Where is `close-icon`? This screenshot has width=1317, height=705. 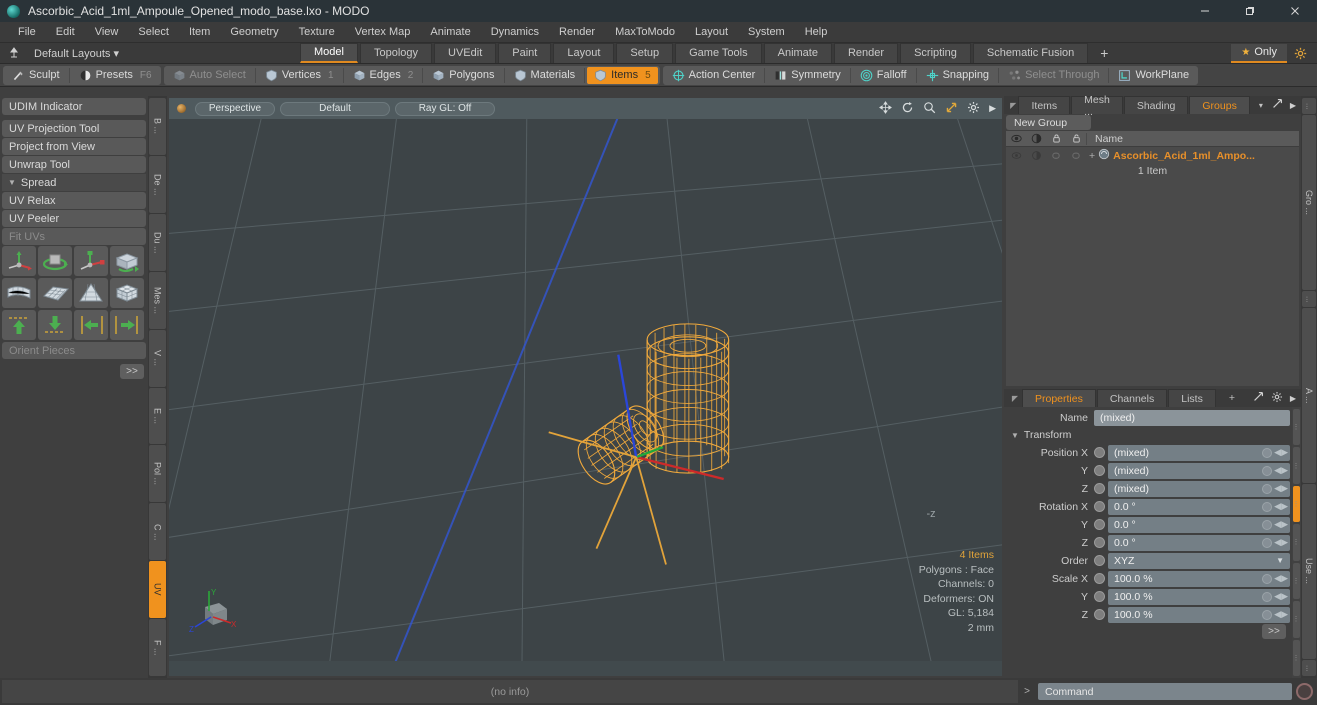 close-icon is located at coordinates (1294, 11).